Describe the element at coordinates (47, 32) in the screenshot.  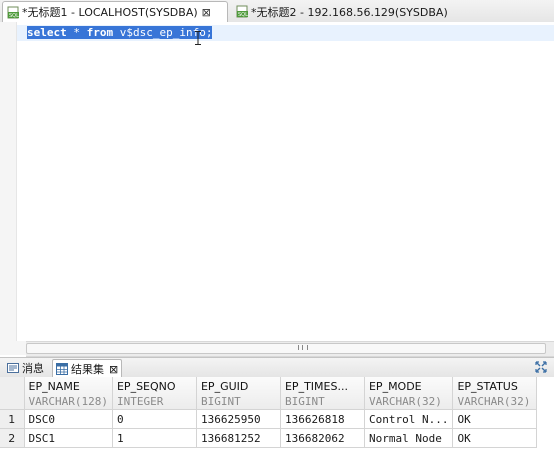
I see `sql-keyword: select` at that location.